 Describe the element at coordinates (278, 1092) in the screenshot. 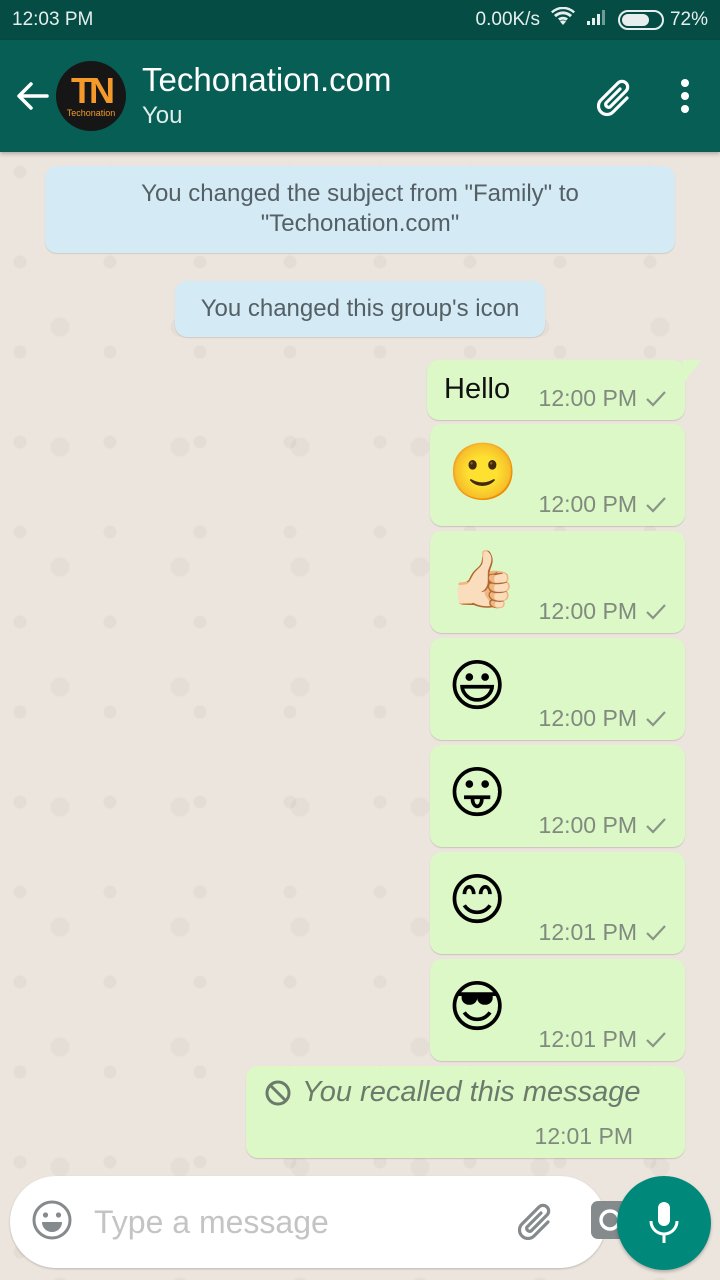

I see `blocked-icon` at that location.